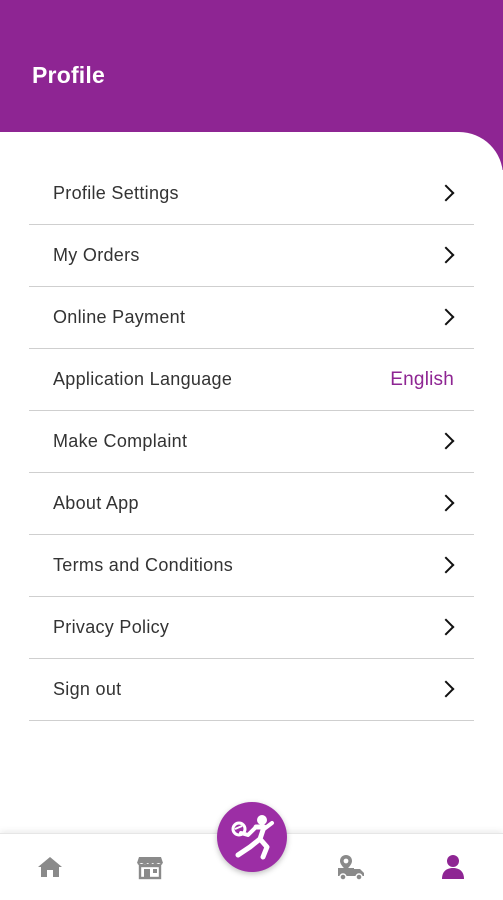  I want to click on menu-item-label: Sign out, so click(87, 689).